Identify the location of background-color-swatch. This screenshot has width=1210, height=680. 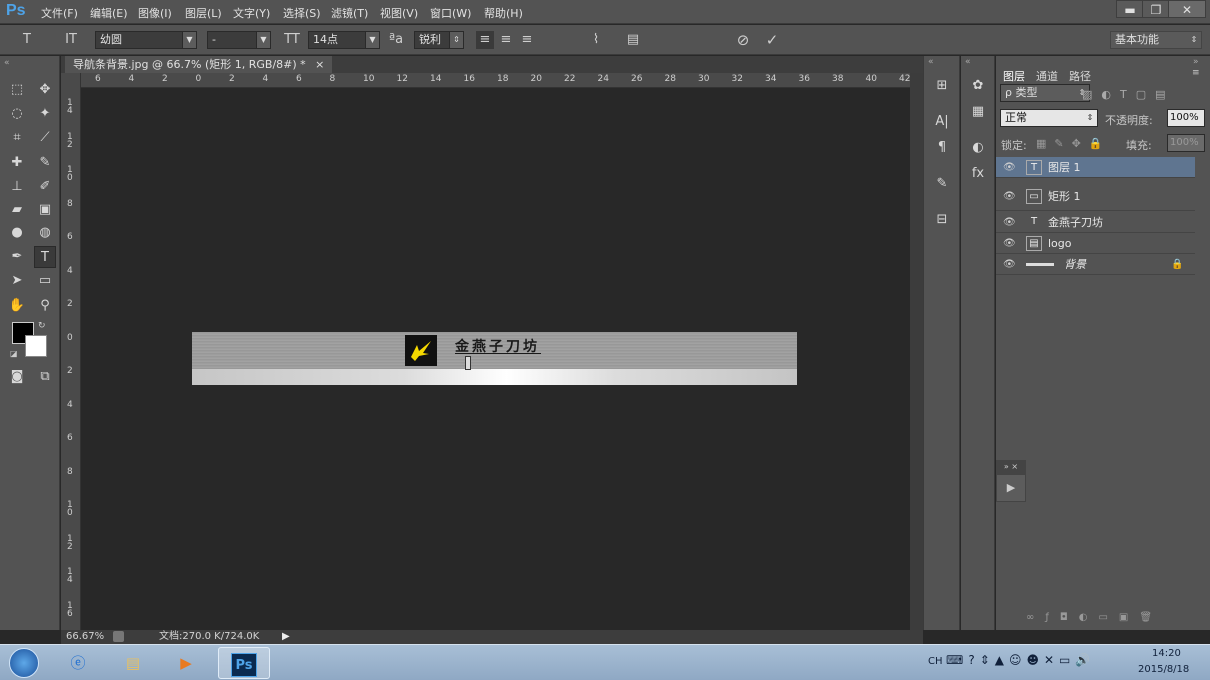
(36, 346).